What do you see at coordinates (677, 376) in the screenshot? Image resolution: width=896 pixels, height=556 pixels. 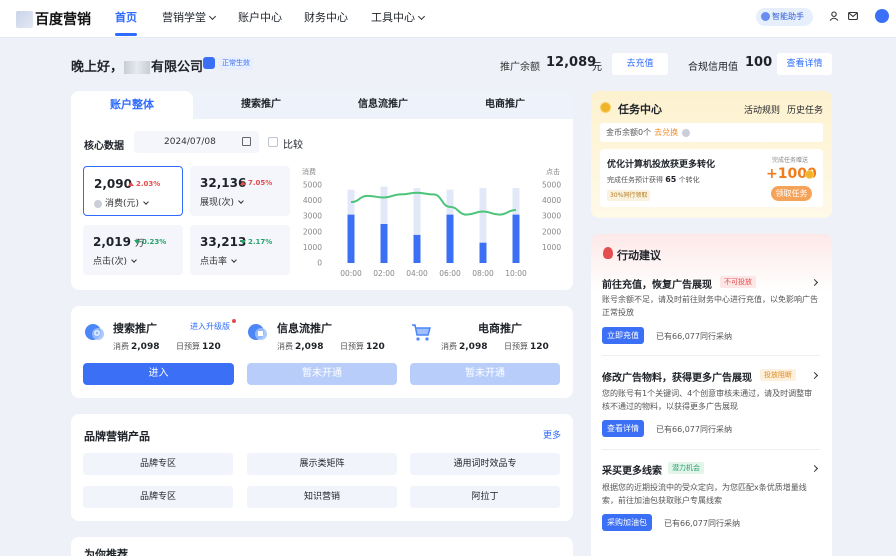 I see `advice-item-title: 修改广告物料，获得更多广告展现` at bounding box center [677, 376].